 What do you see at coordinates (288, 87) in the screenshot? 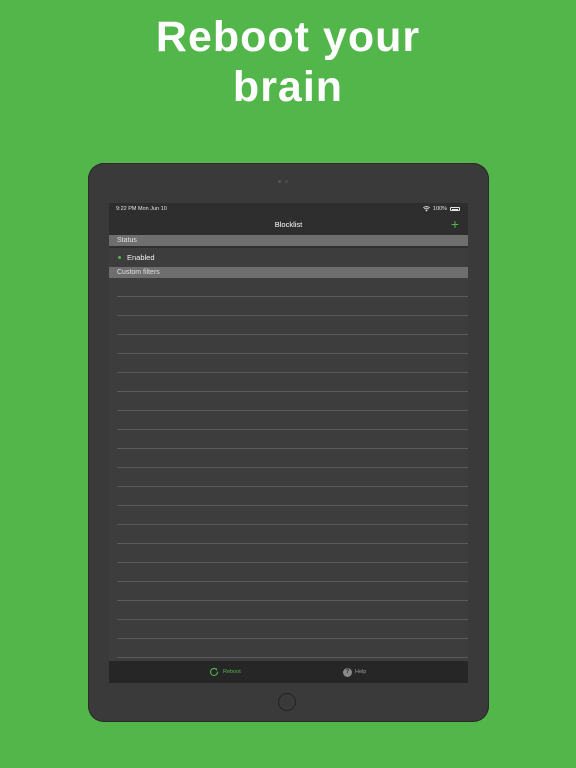
I see `headline-line-2: brain` at bounding box center [288, 87].